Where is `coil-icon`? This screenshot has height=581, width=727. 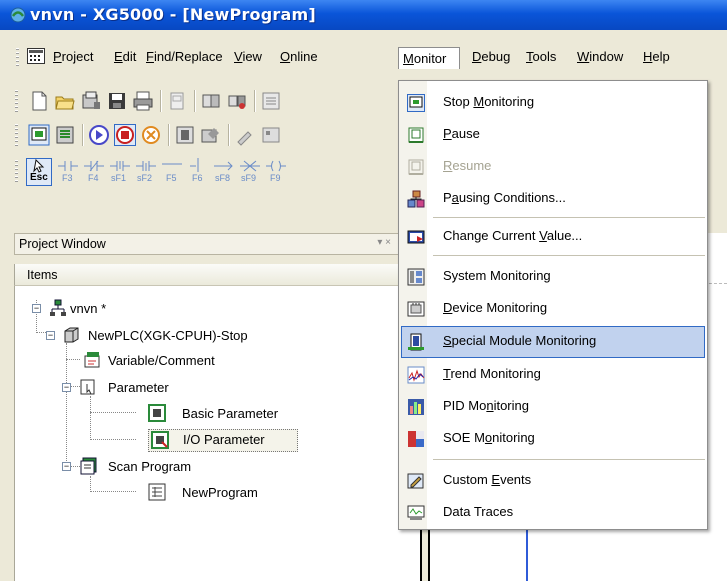 coil-icon is located at coordinates (276, 166).